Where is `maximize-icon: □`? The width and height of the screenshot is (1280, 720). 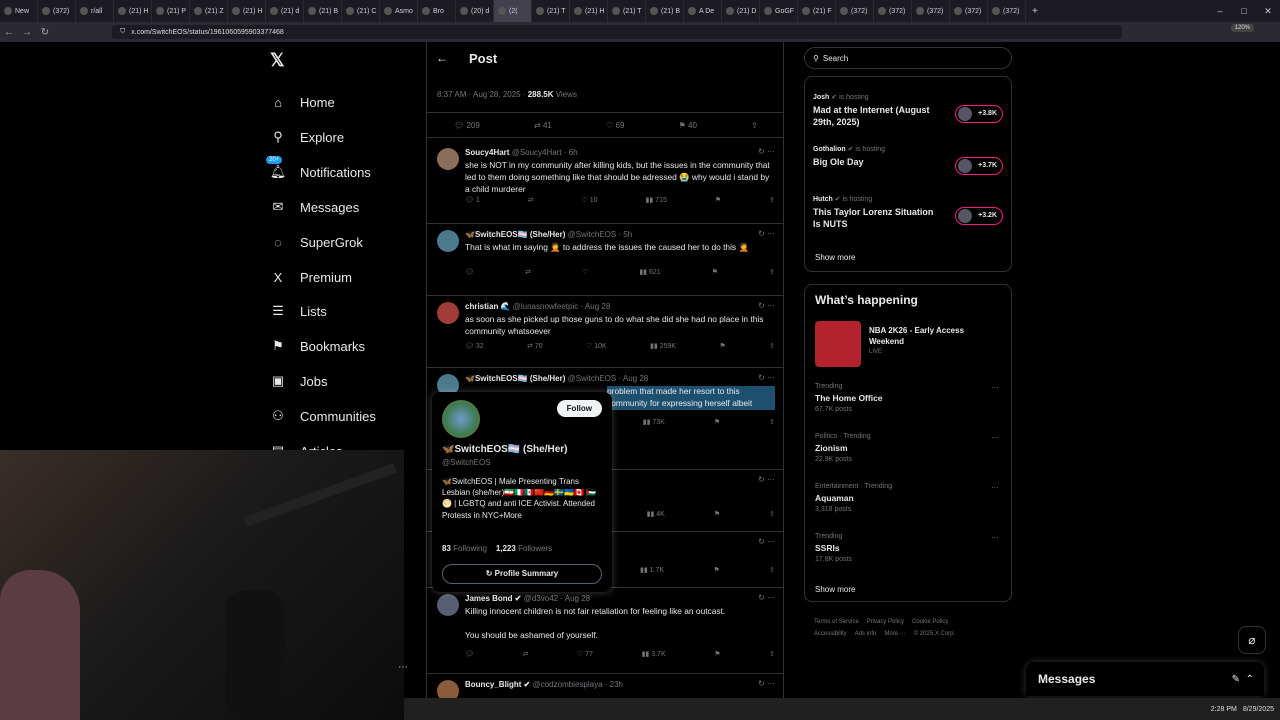
maximize-icon: □ is located at coordinates (1244, 11).